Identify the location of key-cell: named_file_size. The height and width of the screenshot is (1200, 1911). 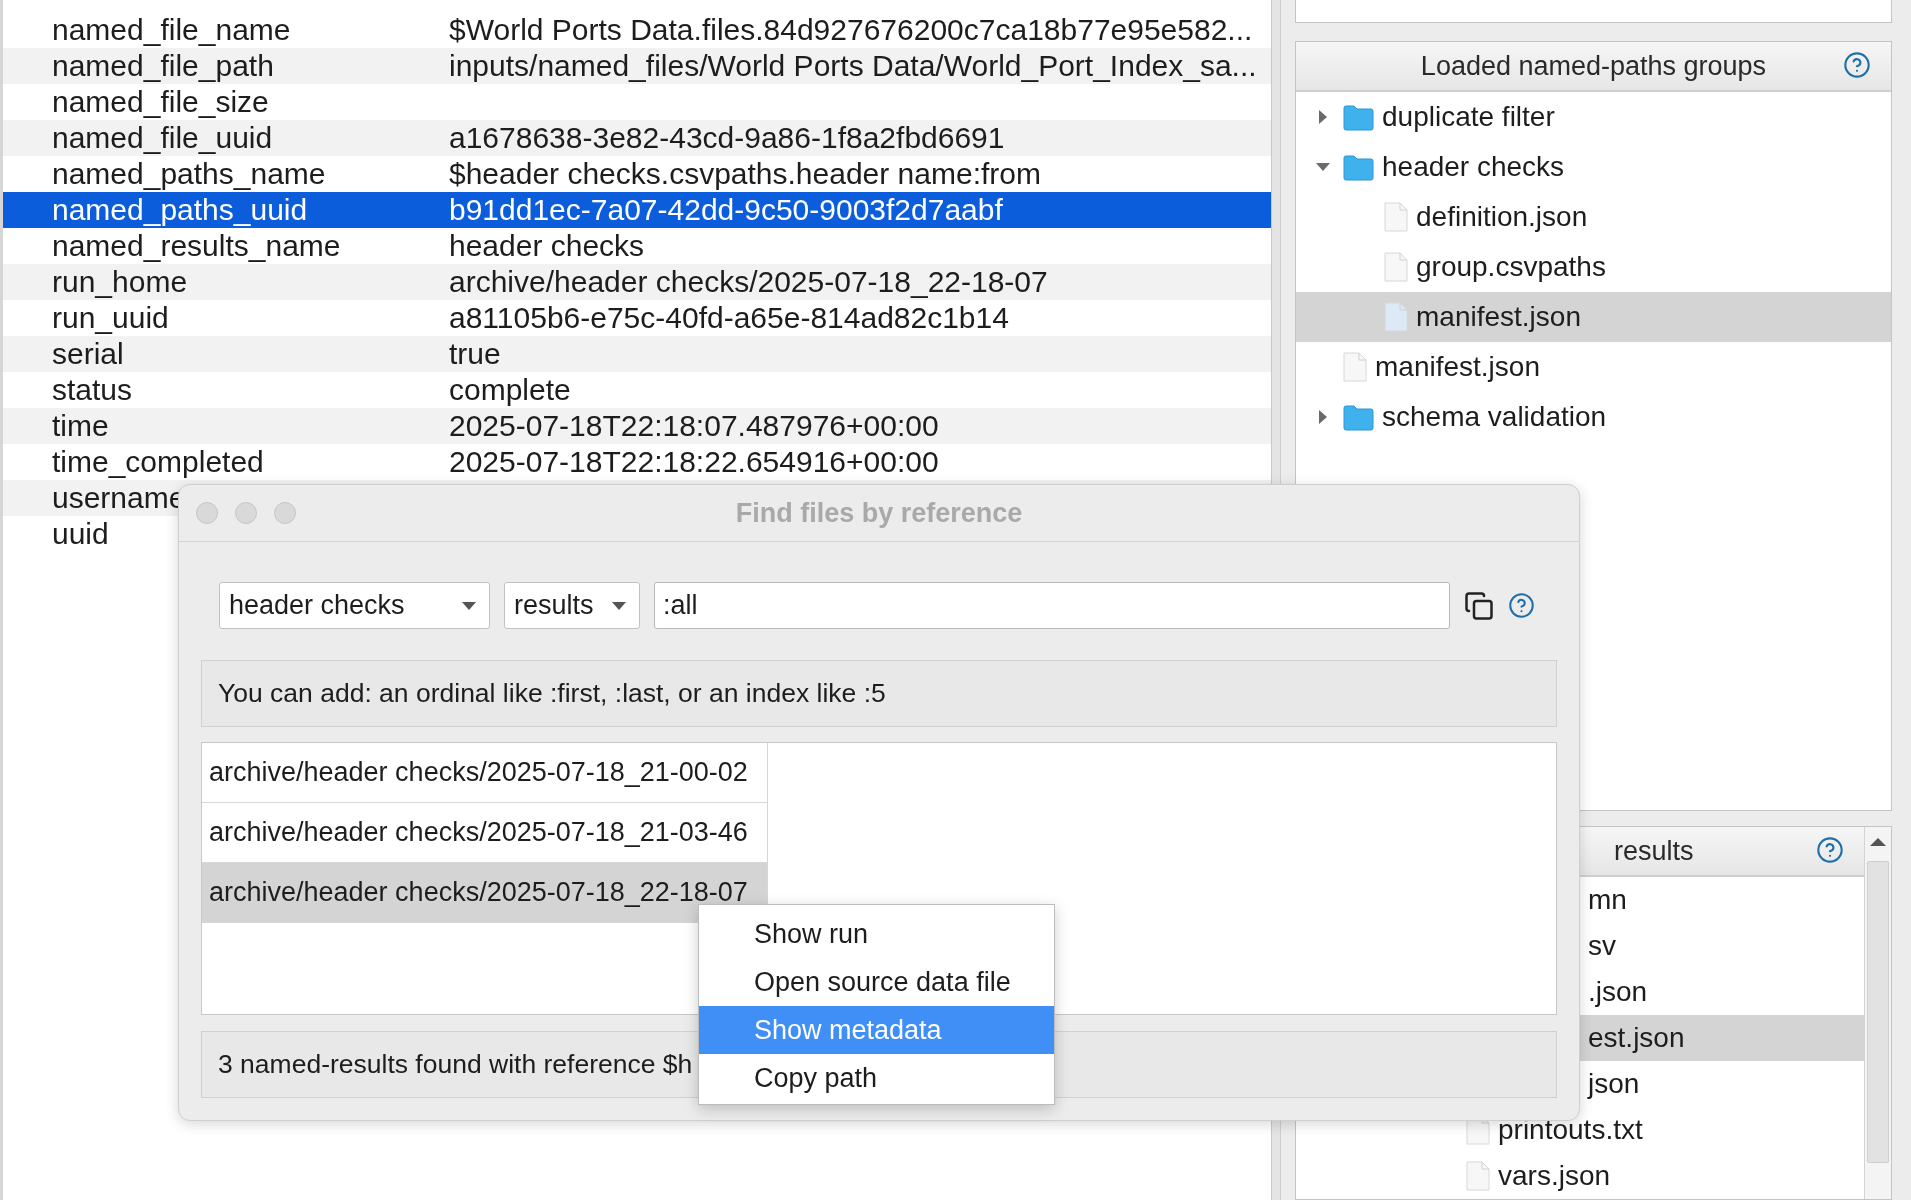
(160, 102).